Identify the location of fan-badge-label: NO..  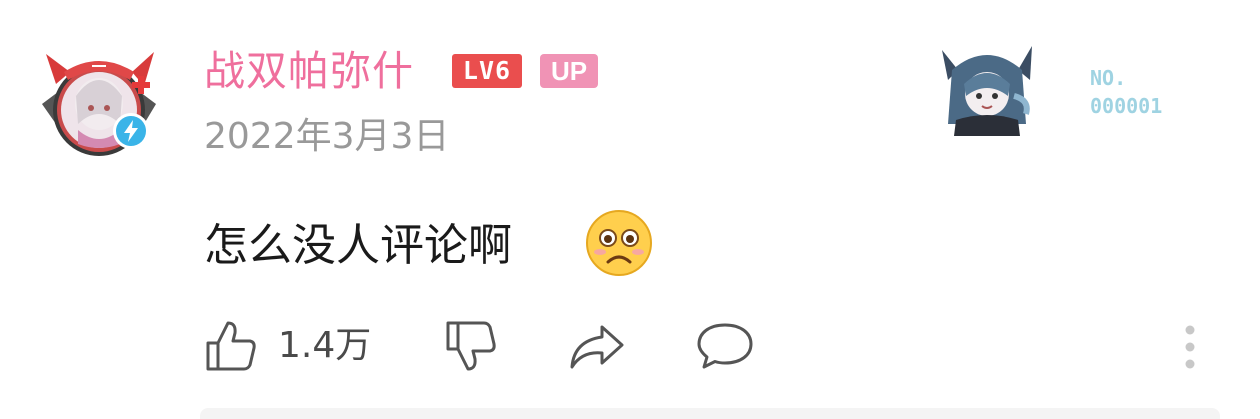
(1108, 78).